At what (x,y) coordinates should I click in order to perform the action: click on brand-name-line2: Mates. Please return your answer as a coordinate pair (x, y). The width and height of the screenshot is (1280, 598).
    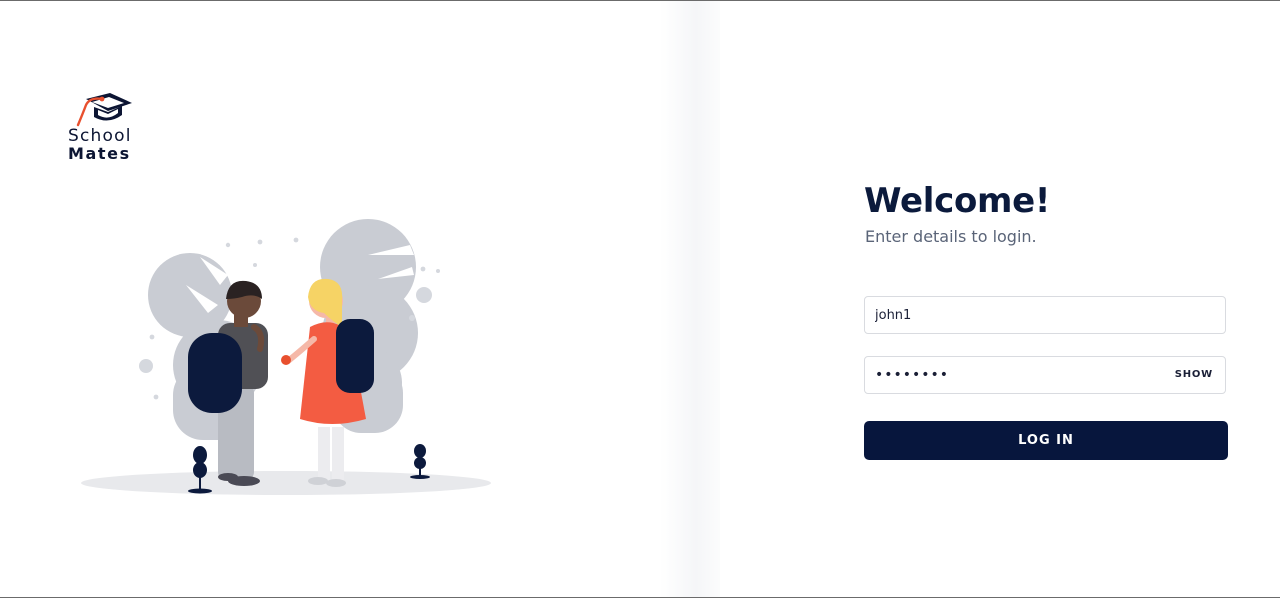
    Looking at the image, I should click on (99, 153).